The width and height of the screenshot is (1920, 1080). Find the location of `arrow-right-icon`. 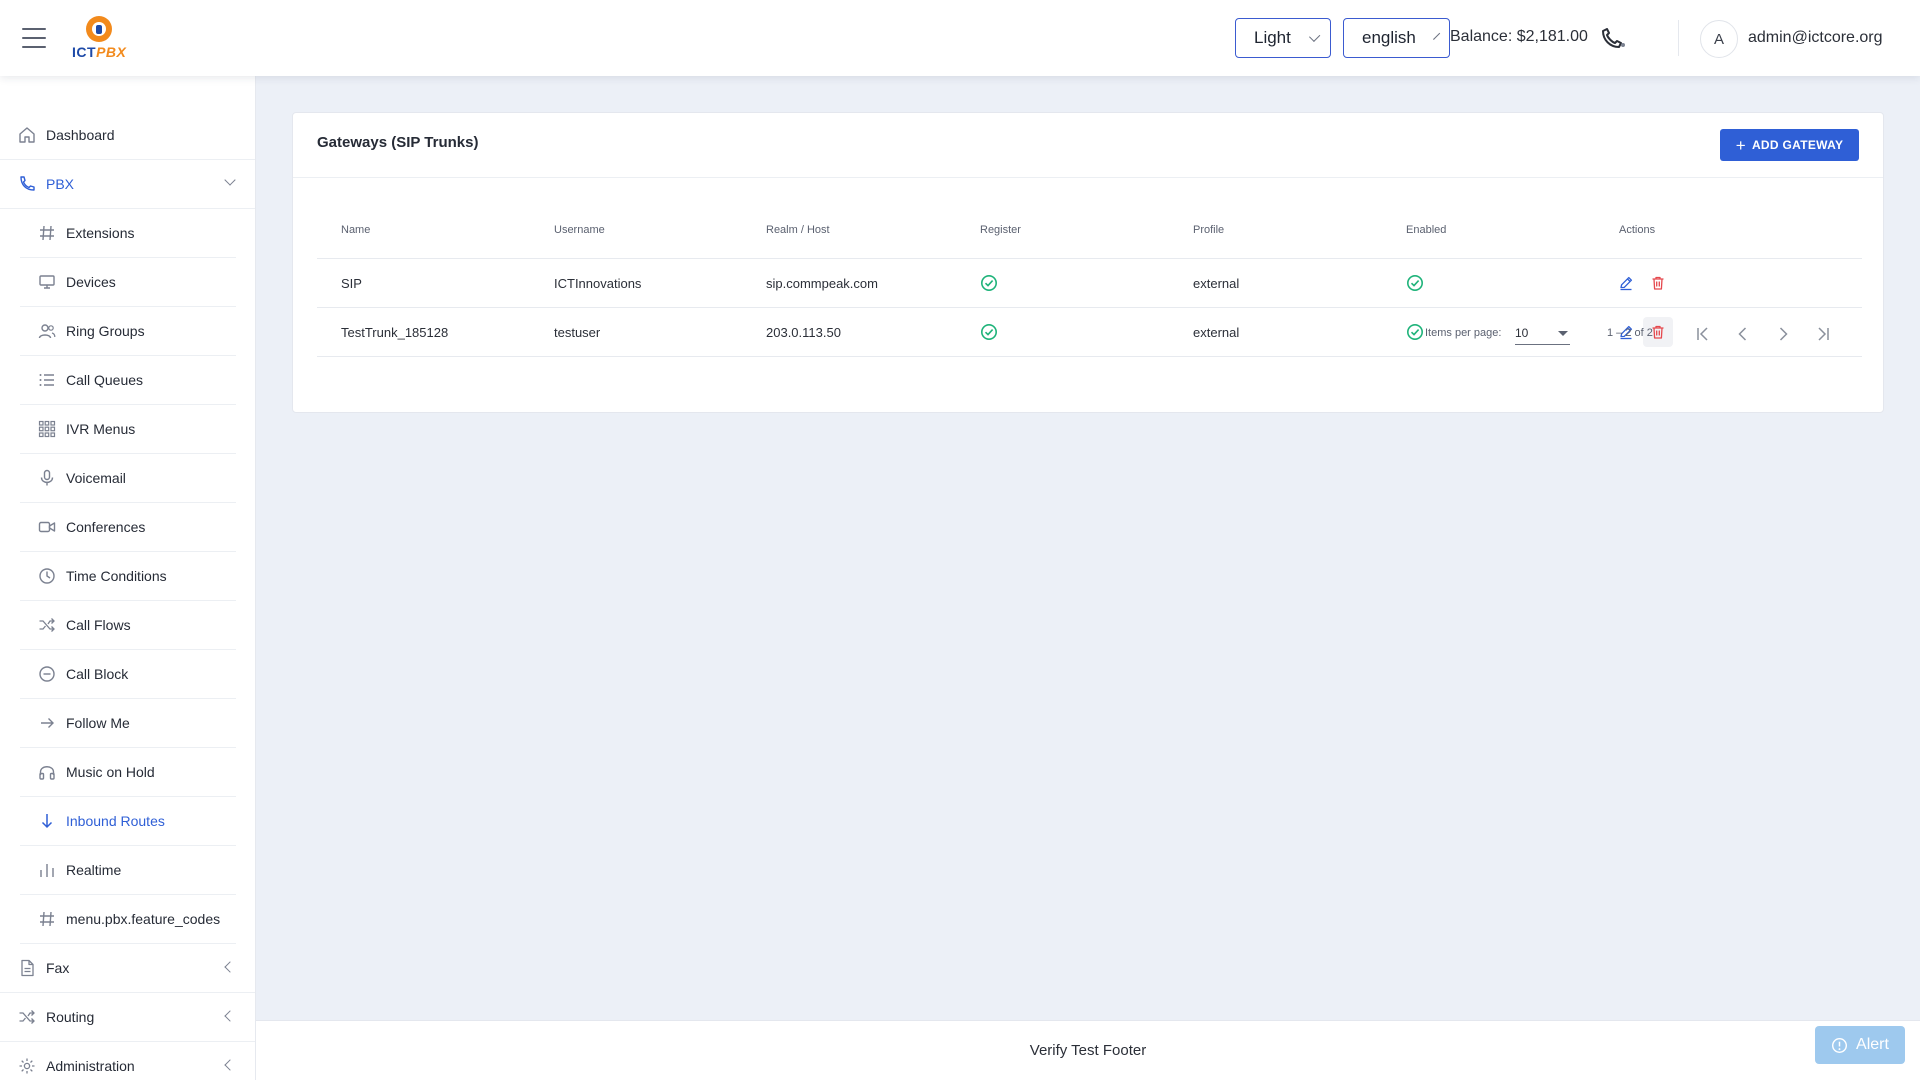

arrow-right-icon is located at coordinates (47, 723).